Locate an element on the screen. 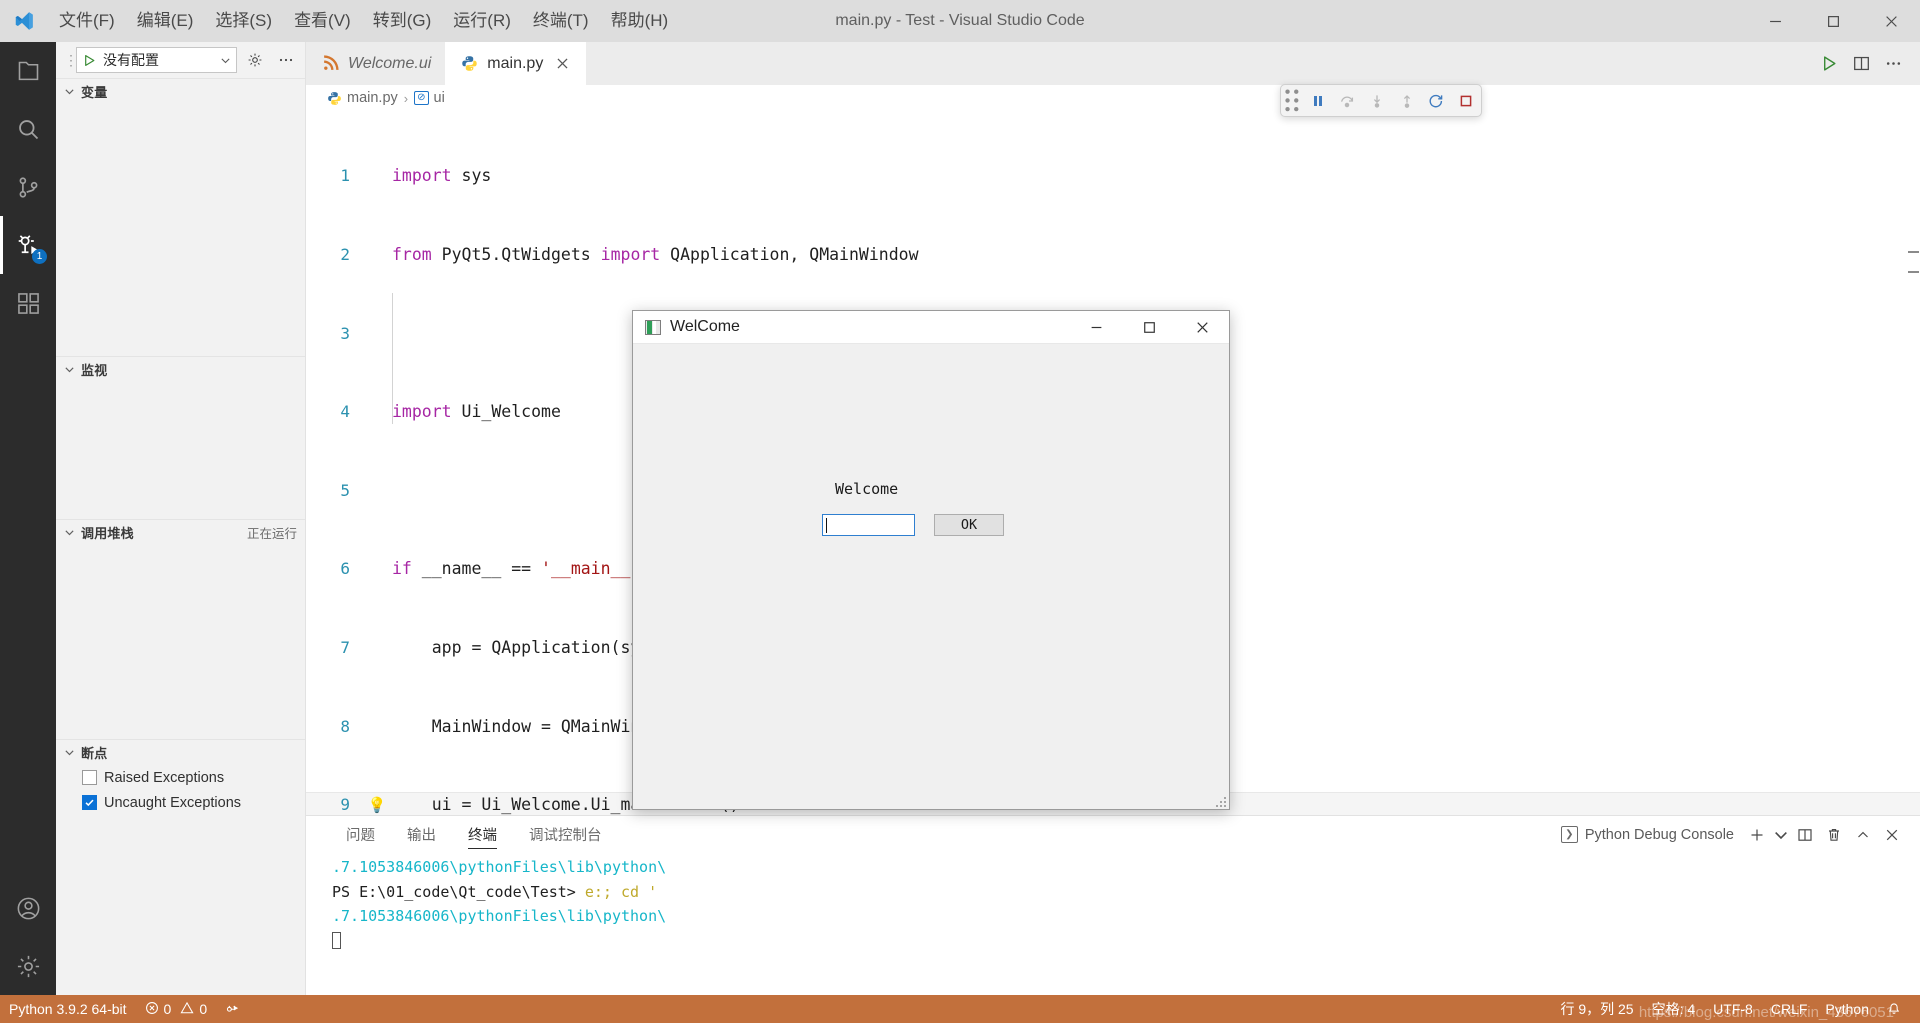 The width and height of the screenshot is (1920, 1023). split-terminal-button is located at coordinates (1805, 835).